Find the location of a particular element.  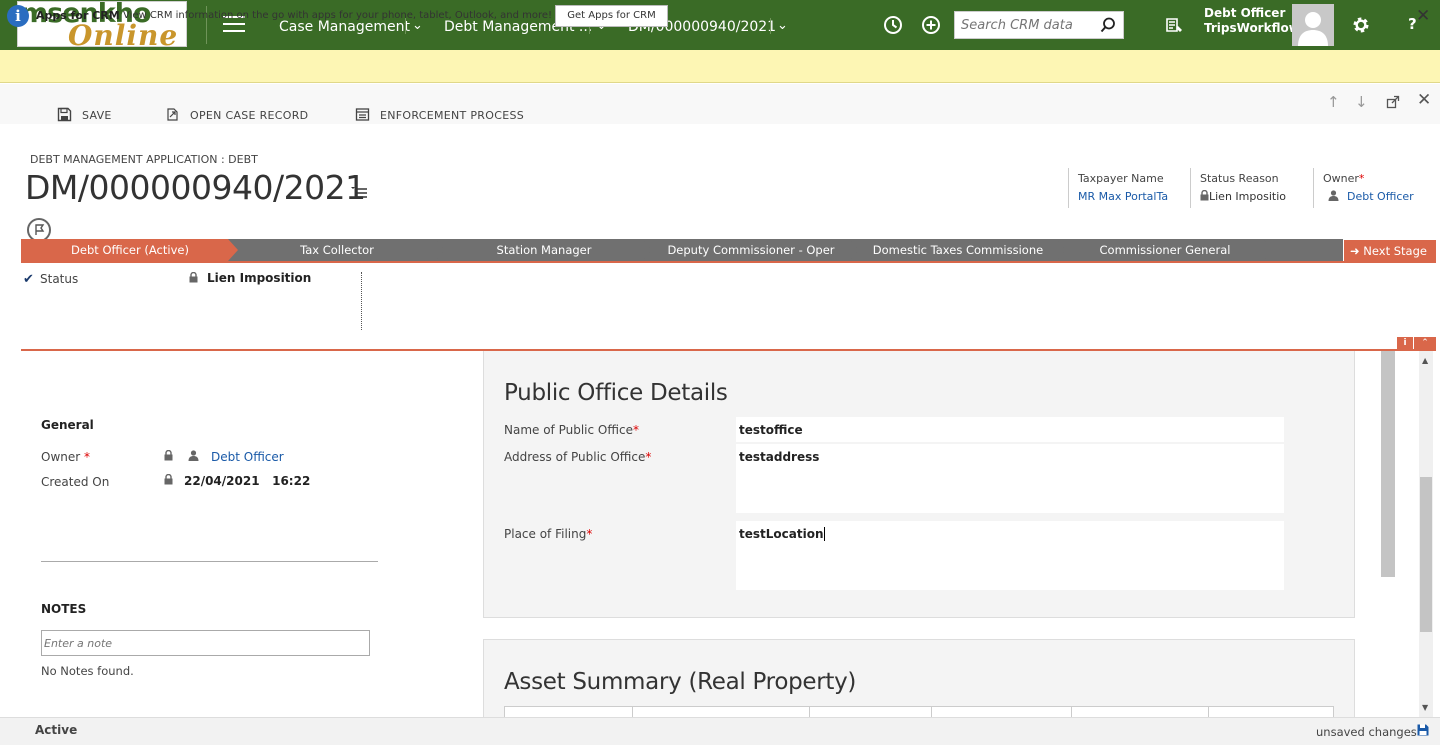

header-field-taxpayer: Taxpayer Name MR Max PortalTa is located at coordinates (1125, 188).